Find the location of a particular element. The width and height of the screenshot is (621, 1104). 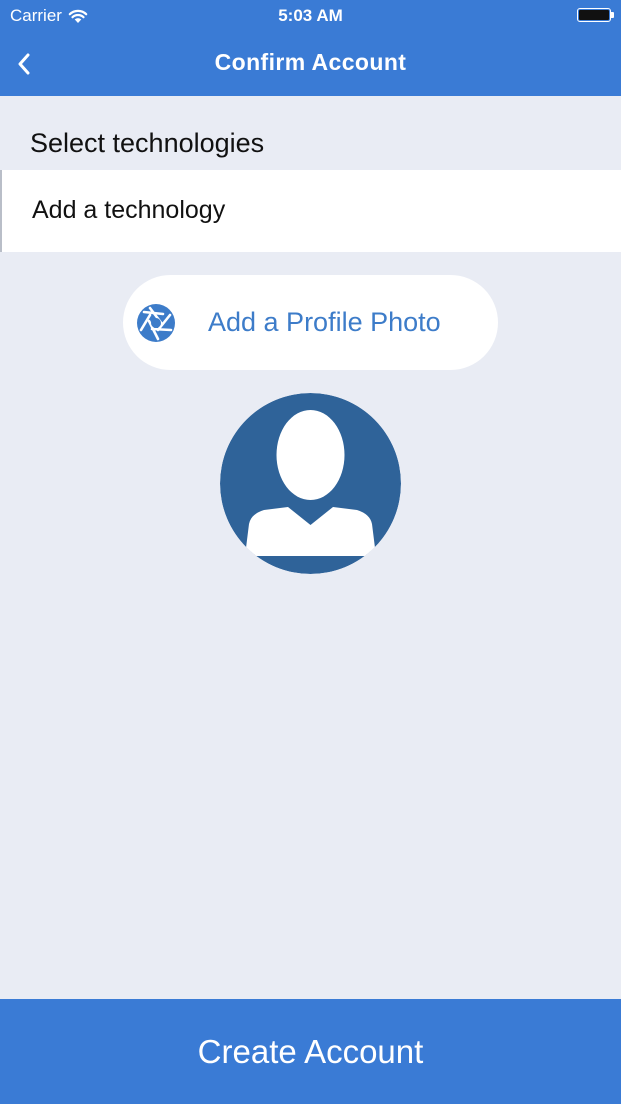

battery-level is located at coordinates (594, 15).